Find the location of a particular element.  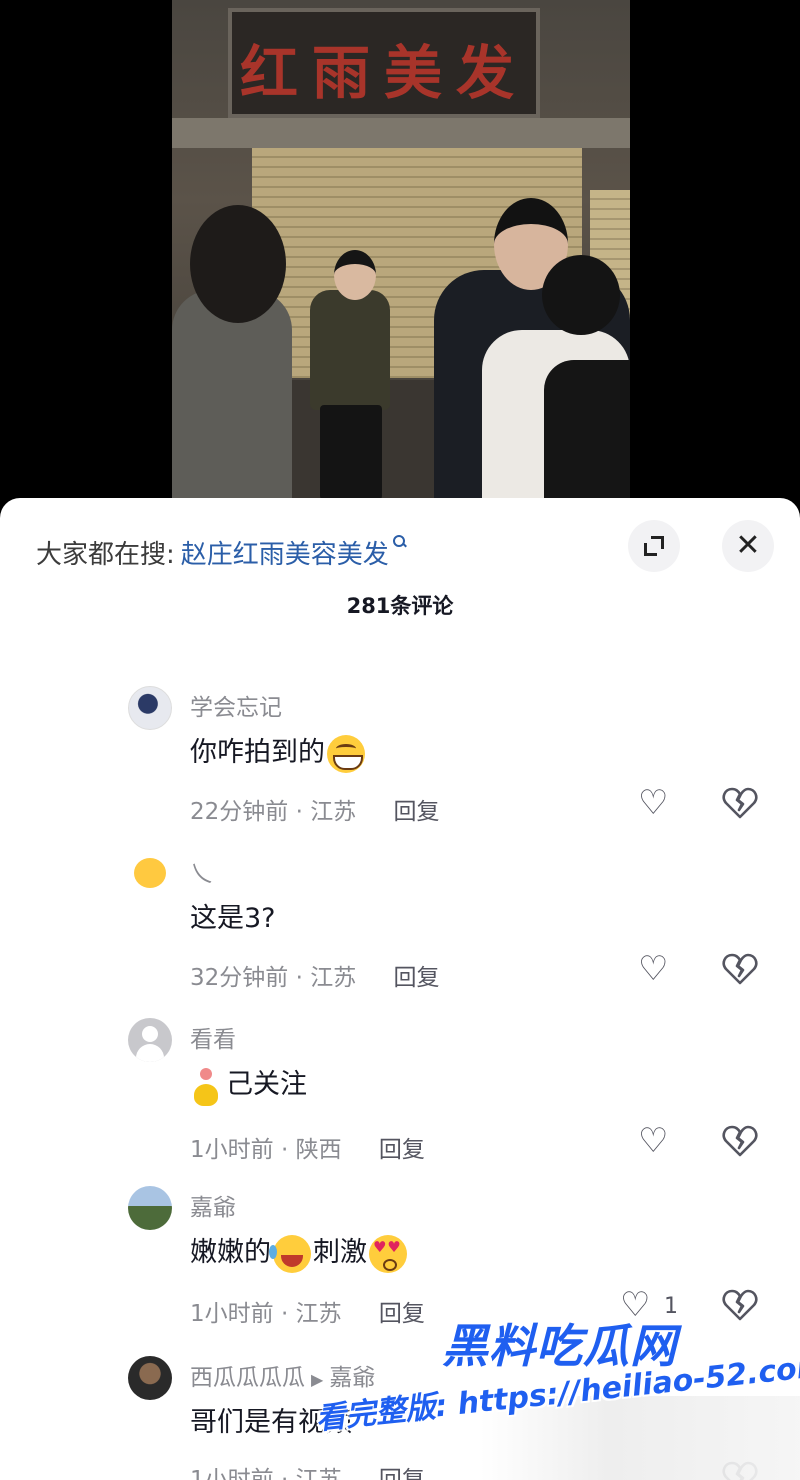

search-icon is located at coordinates (399, 542).